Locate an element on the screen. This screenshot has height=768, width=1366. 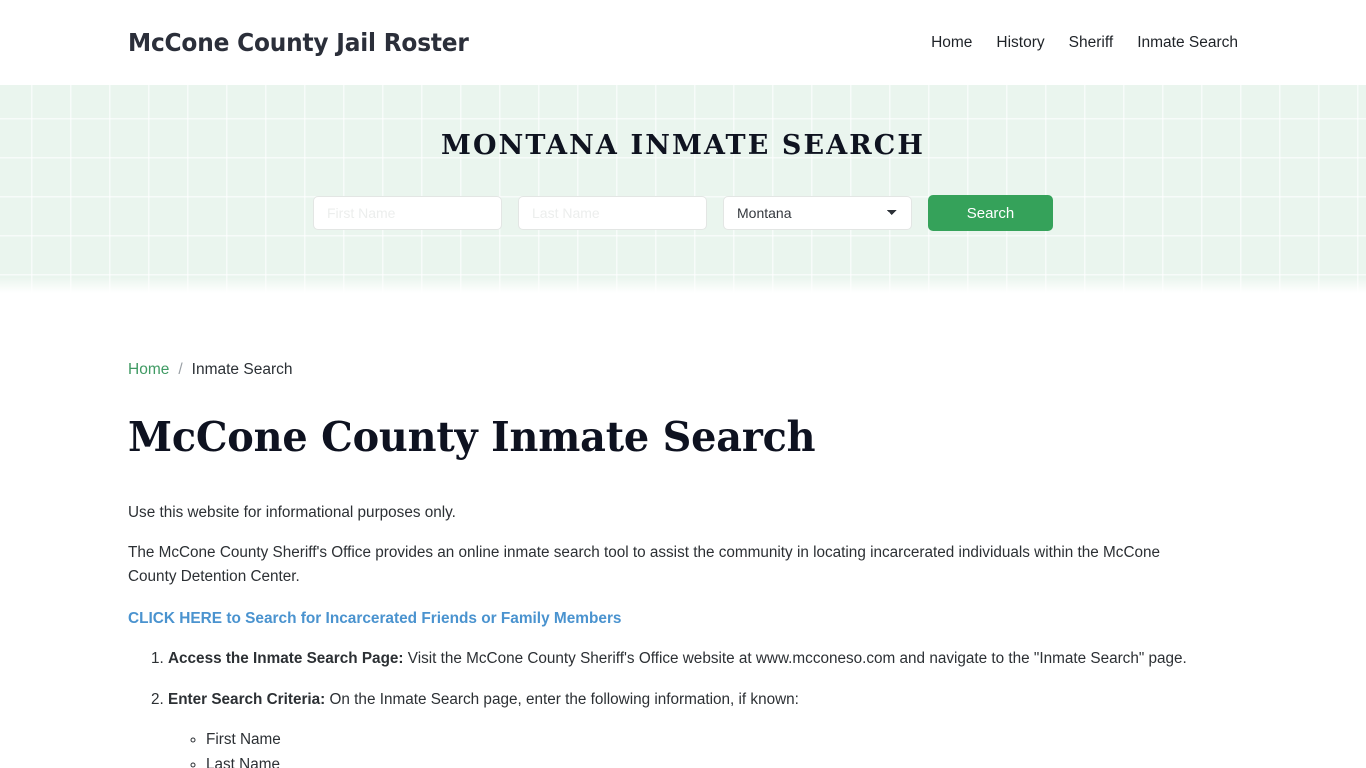
nav-item-inmate-search: Inmate Search is located at coordinates (1187, 43).